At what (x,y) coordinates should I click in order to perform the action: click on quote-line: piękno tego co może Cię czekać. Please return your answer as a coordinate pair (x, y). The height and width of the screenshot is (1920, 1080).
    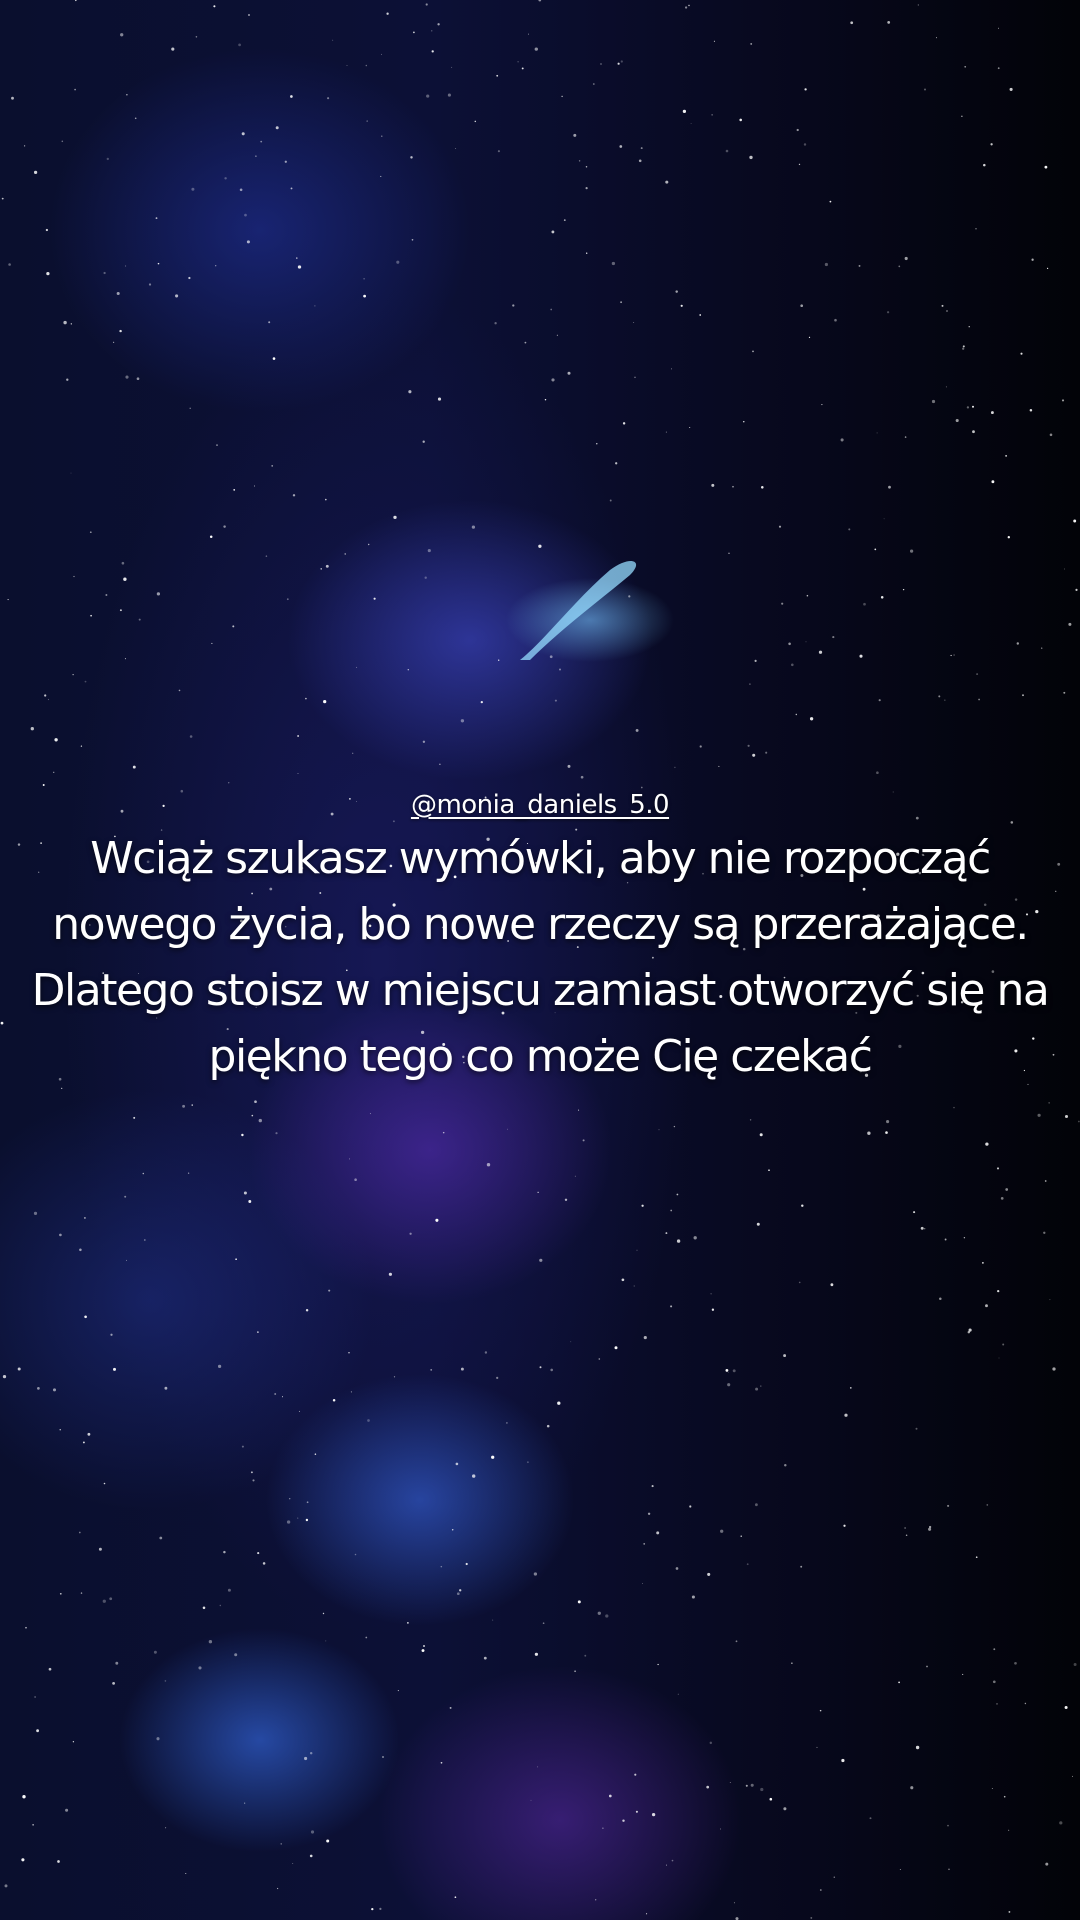
    Looking at the image, I should click on (540, 1056).